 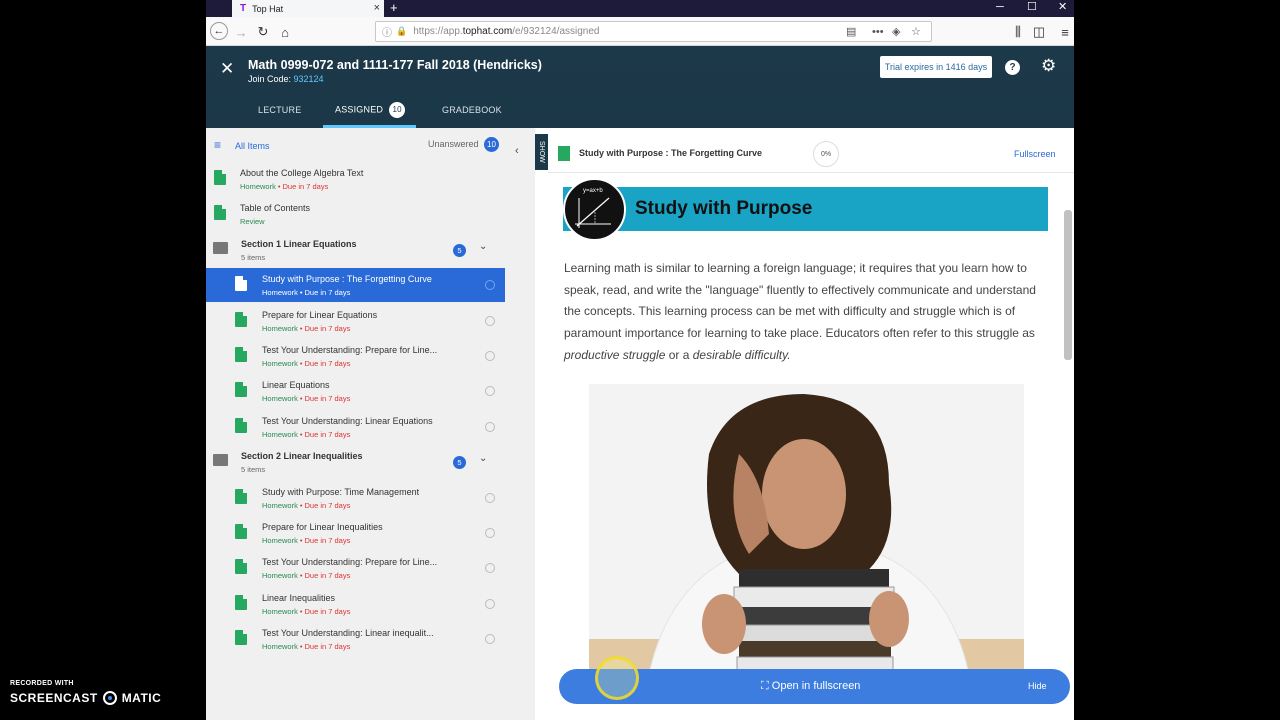 What do you see at coordinates (491, 144) in the screenshot?
I see `unanswered-count-badge: 10` at bounding box center [491, 144].